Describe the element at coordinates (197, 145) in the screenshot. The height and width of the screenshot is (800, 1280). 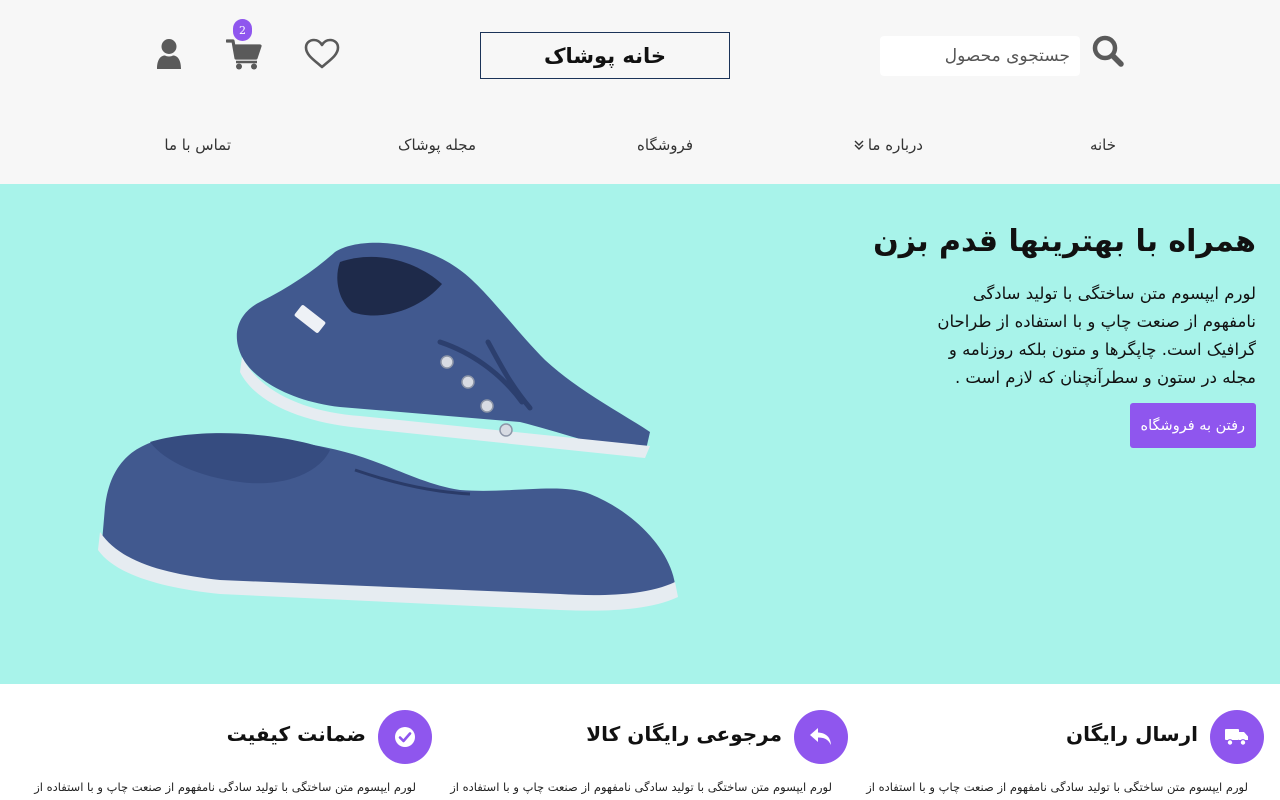
I see `nav-item-contact: تماس با ما` at that location.